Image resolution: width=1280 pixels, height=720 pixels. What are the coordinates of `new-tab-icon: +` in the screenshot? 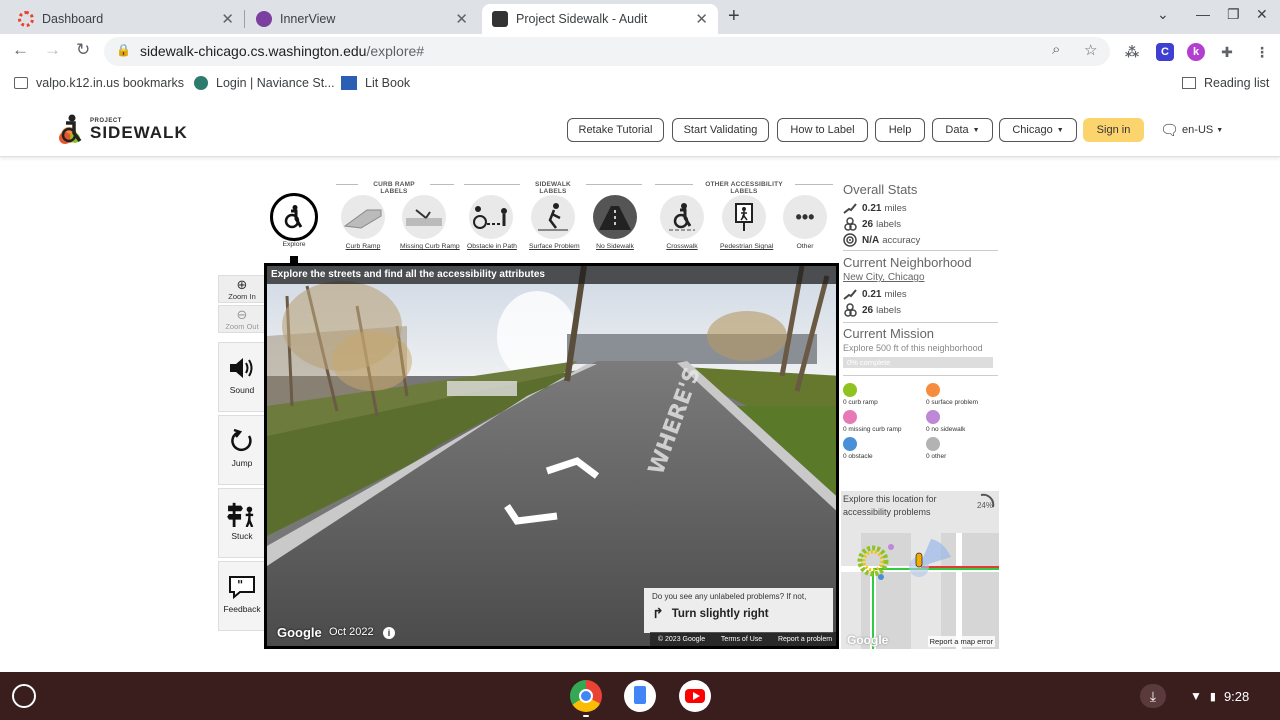 It's located at (734, 16).